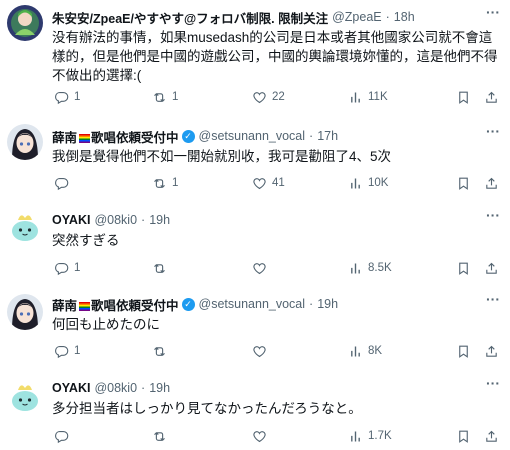 The image size is (510, 450). Describe the element at coordinates (277, 220) in the screenshot. I see `tweet-header: OYAKI @08ki0 · 19h` at that location.